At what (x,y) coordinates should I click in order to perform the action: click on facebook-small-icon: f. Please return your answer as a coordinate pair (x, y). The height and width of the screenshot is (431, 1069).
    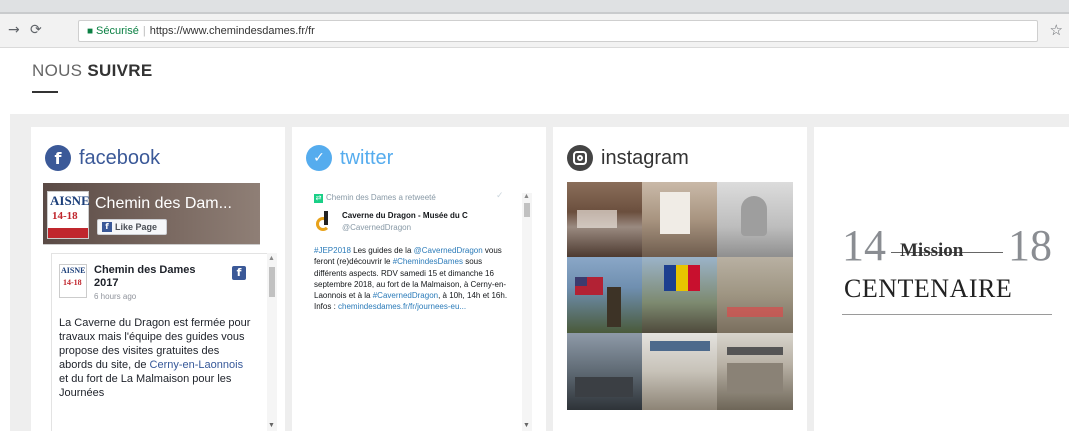
    Looking at the image, I should click on (107, 227).